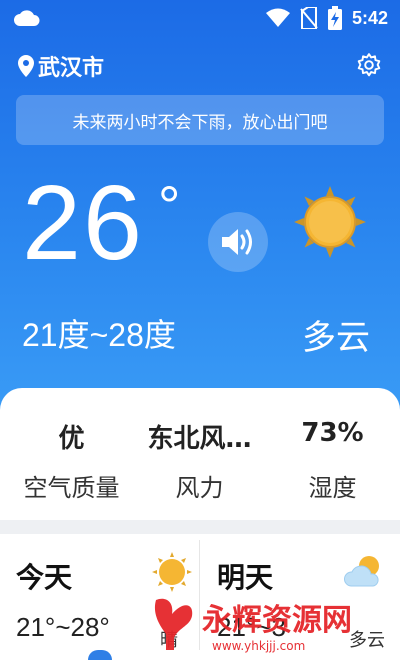  What do you see at coordinates (100, 655) in the screenshot?
I see `page-indicator` at bounding box center [100, 655].